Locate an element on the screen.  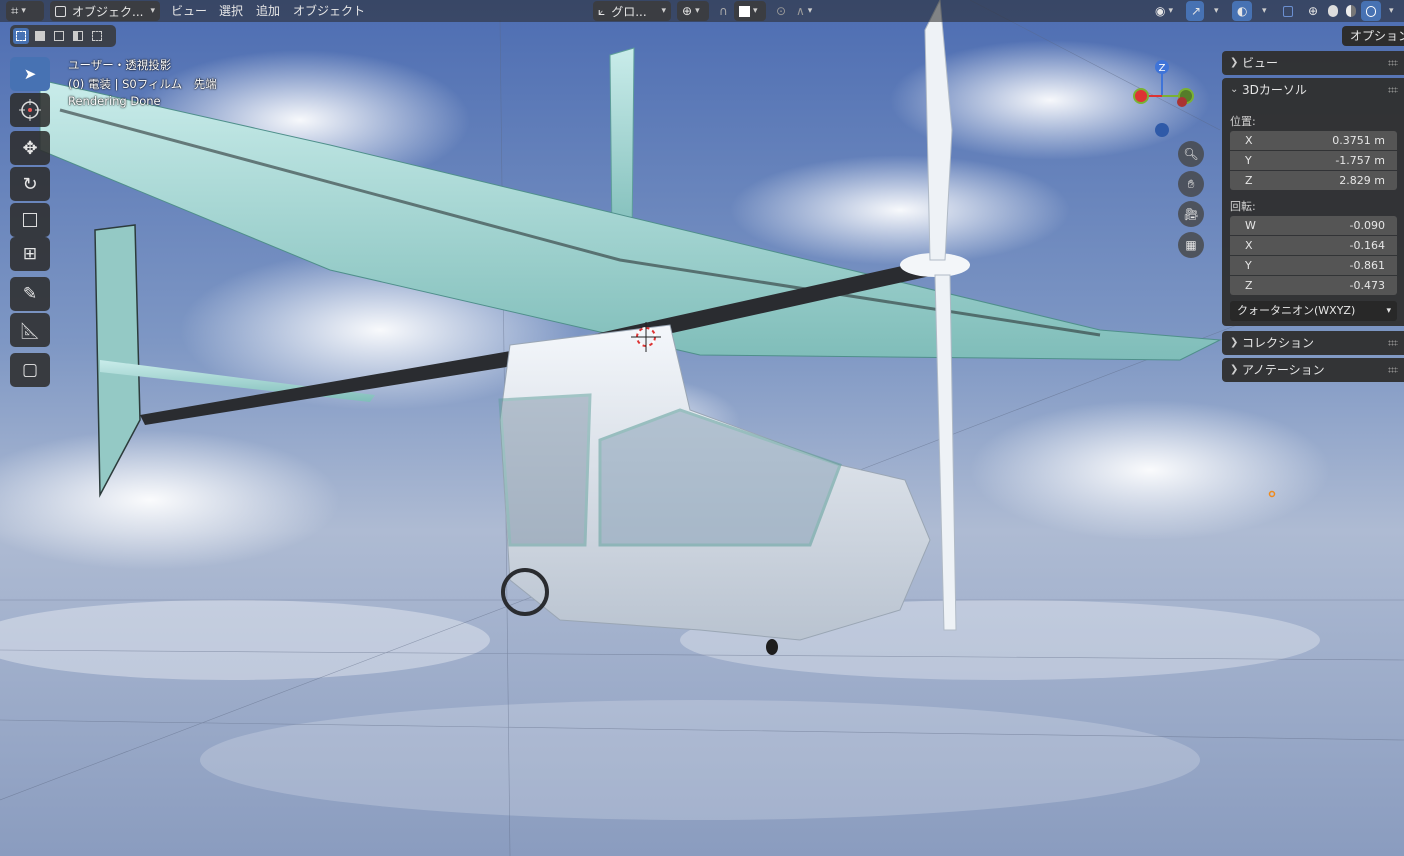
navigation-gizmo: Z is located at coordinates (1164, 98).